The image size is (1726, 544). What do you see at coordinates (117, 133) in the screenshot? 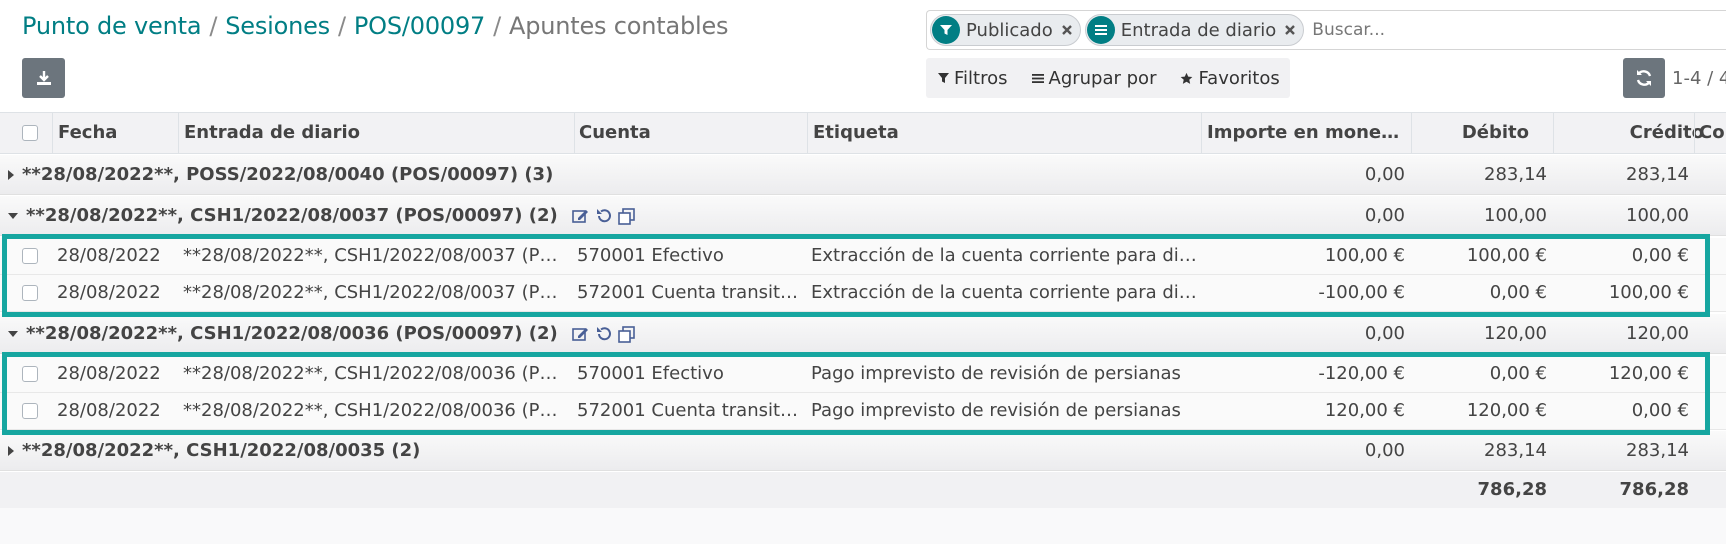
I see `column-header-fecha: Fecha` at bounding box center [117, 133].